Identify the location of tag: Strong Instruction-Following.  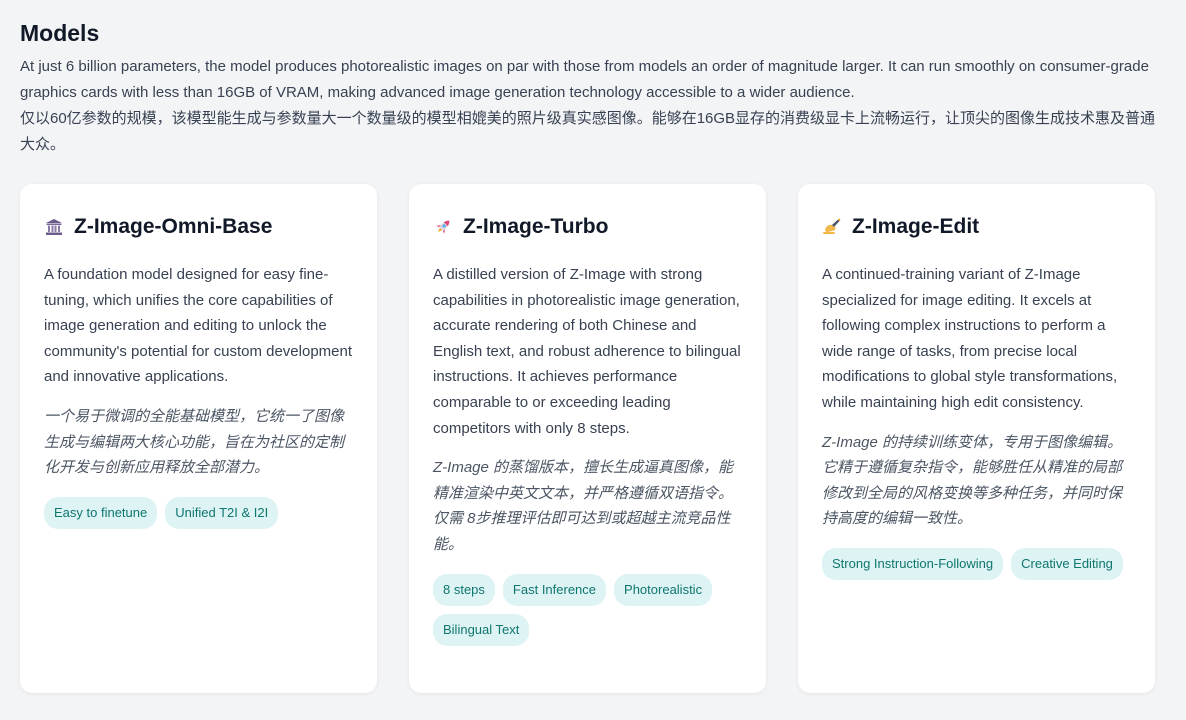
(913, 563).